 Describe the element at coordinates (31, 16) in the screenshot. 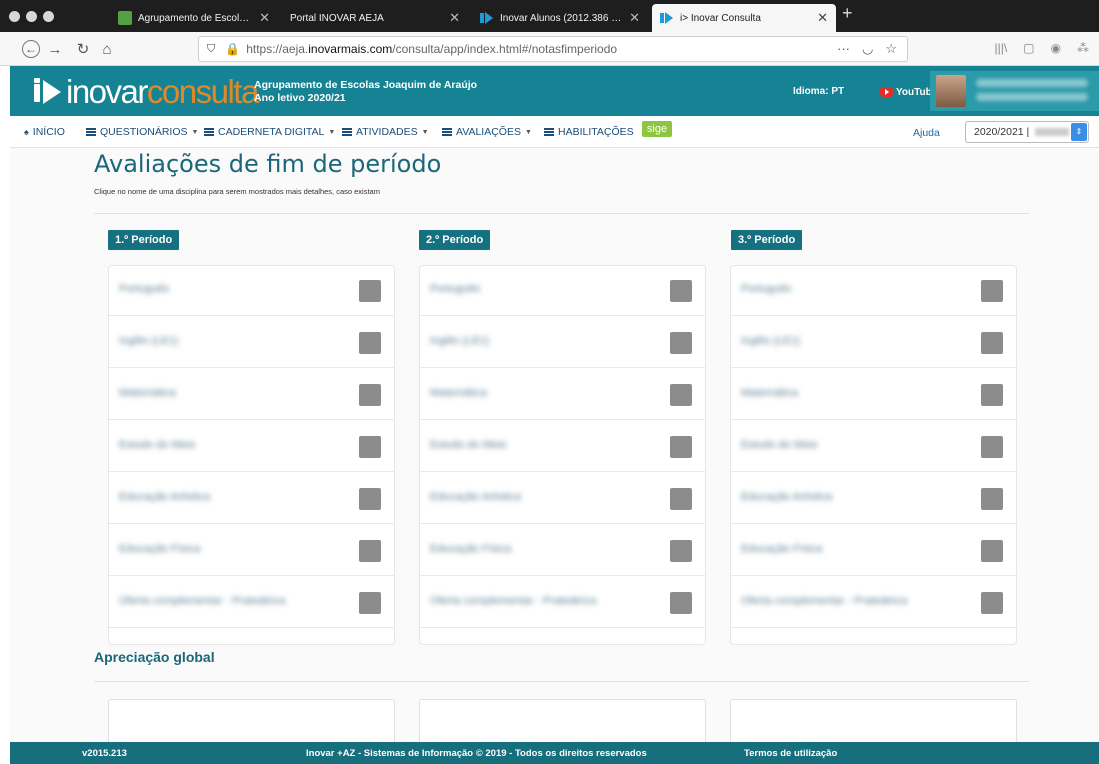

I see `minimize-window-button` at that location.